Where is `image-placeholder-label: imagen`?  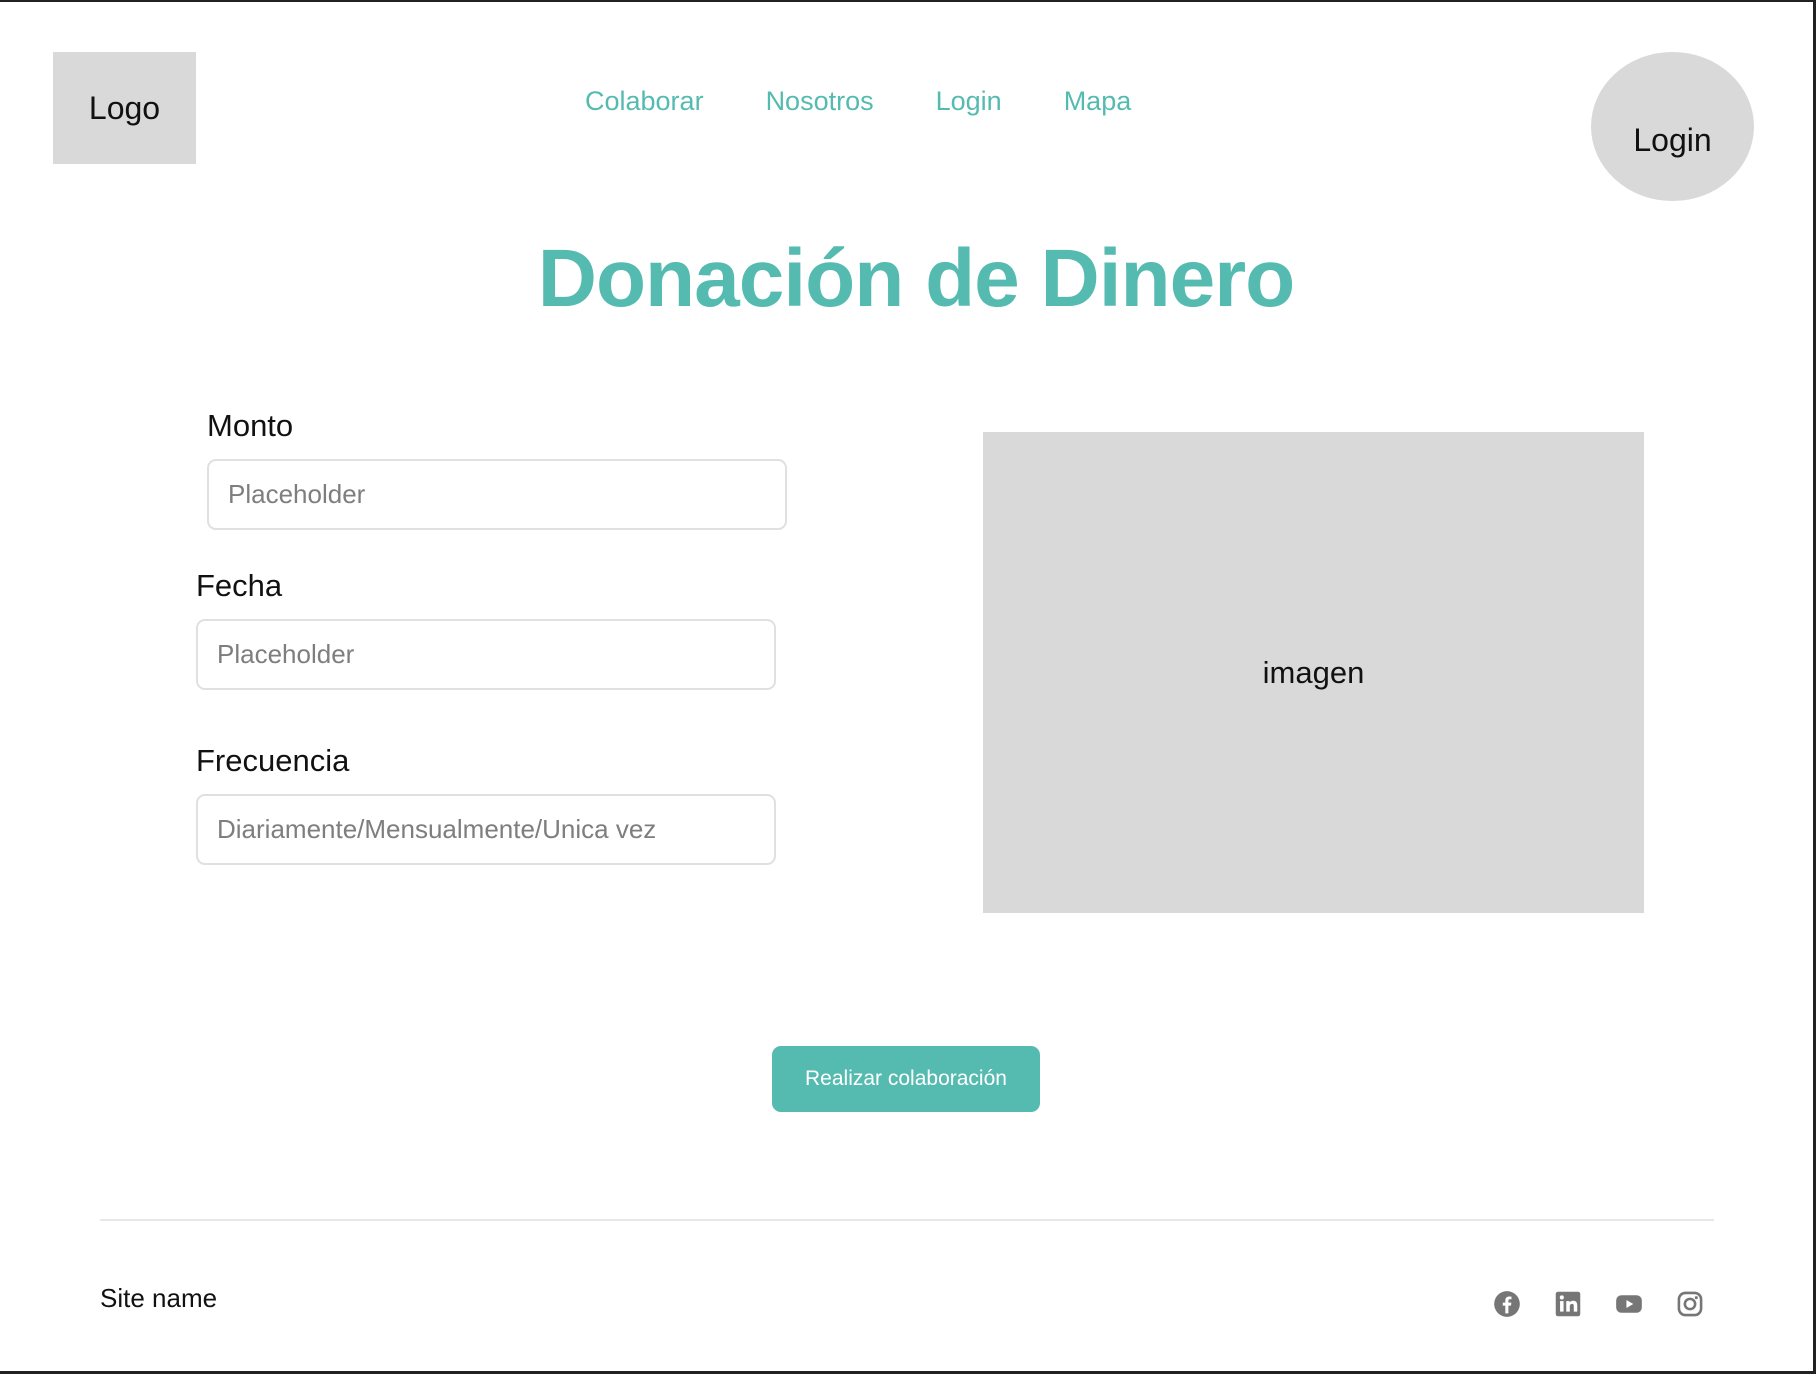 image-placeholder-label: imagen is located at coordinates (1313, 672).